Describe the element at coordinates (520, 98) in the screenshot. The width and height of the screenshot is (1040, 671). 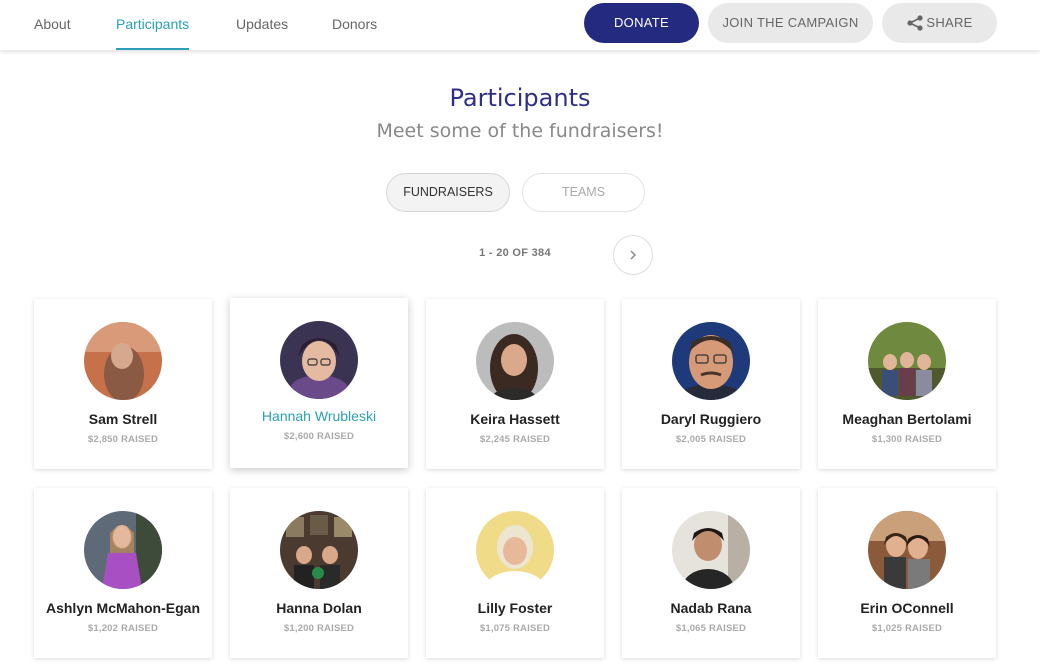
I see `page-title: Participants` at that location.